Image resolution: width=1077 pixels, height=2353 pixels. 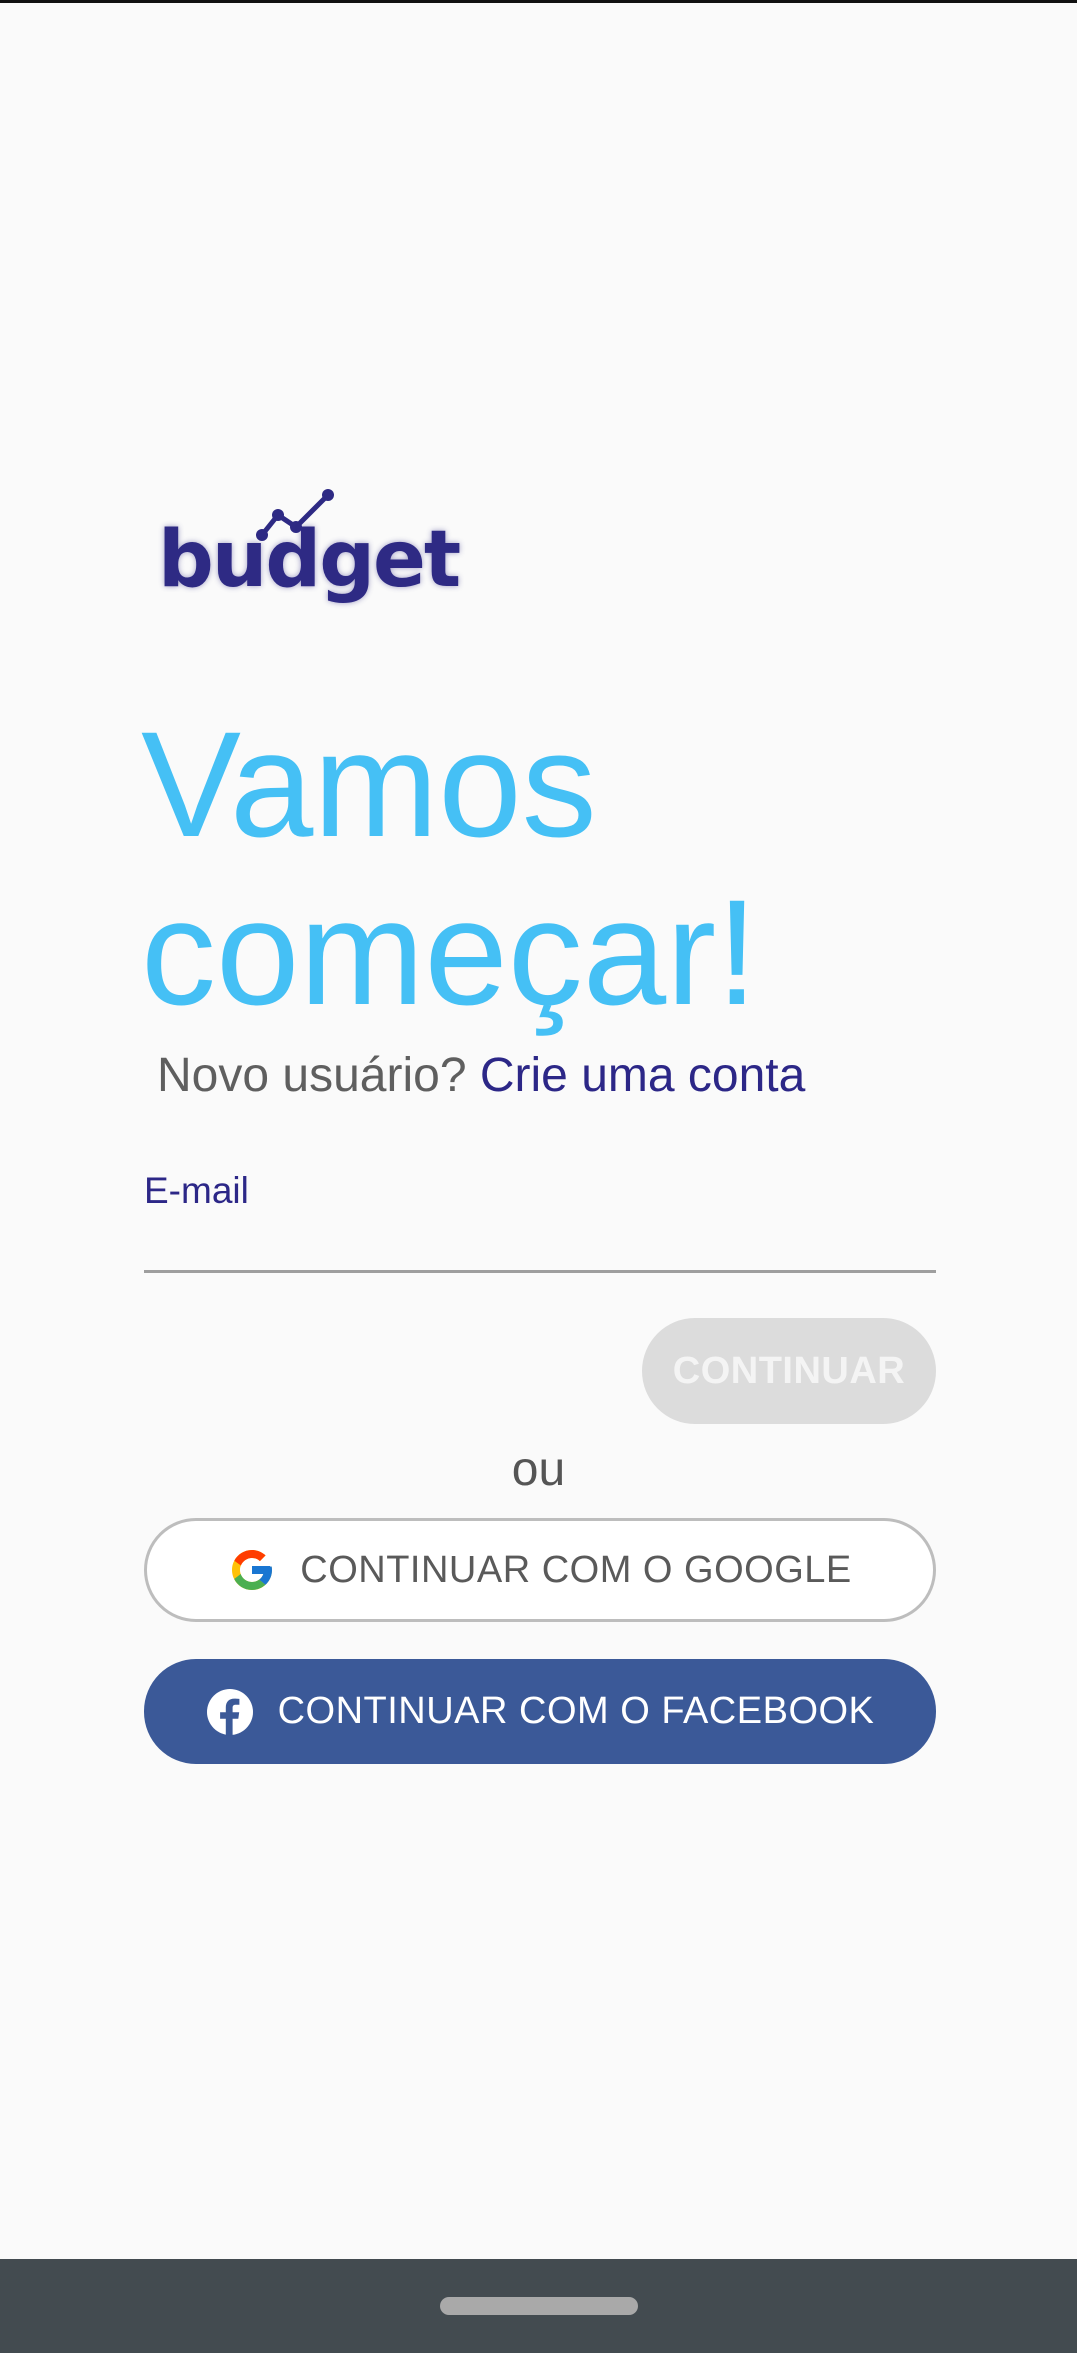 I want to click on status-bar-edge, so click(x=538, y=1).